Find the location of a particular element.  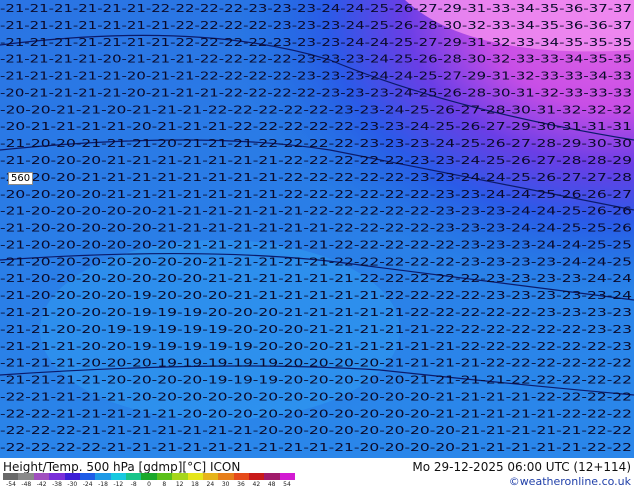

contour-label: 560 is located at coordinates (21, 178).